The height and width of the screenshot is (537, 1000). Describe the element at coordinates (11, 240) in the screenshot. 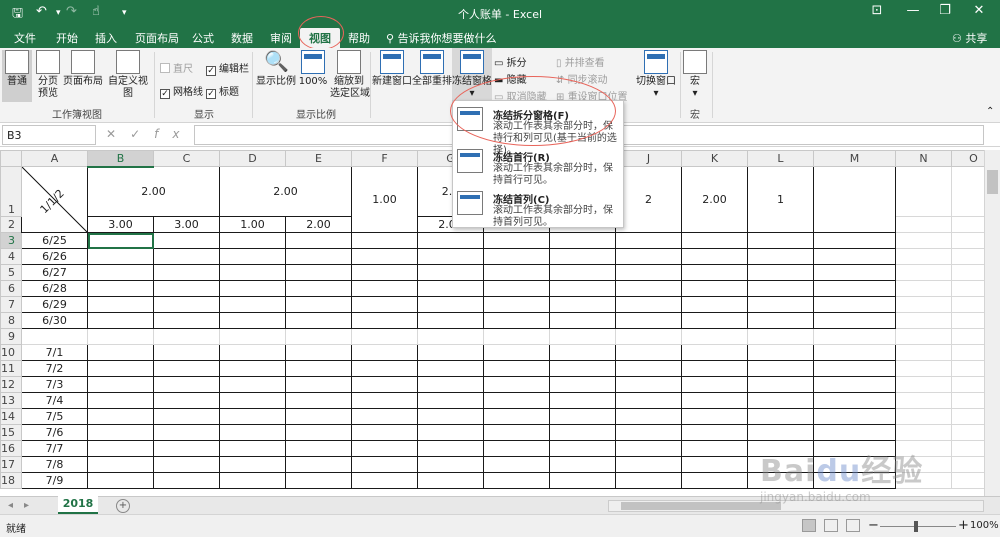

I see `row-header: 3` at that location.